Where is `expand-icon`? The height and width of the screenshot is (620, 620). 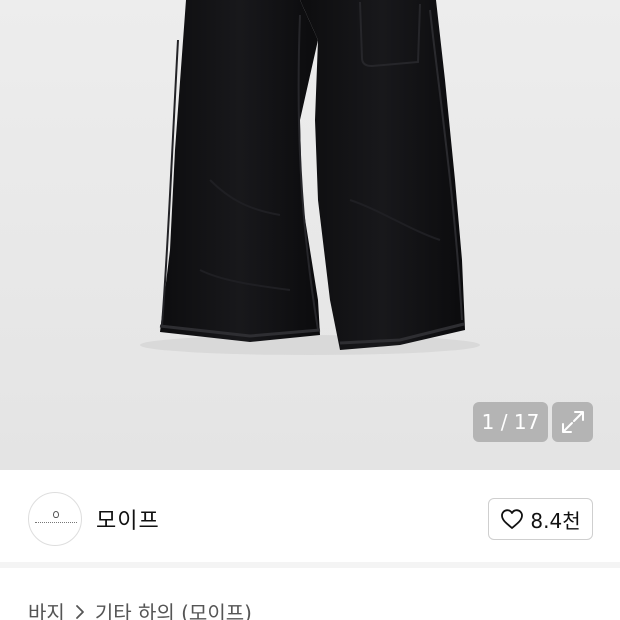
expand-icon is located at coordinates (572, 422).